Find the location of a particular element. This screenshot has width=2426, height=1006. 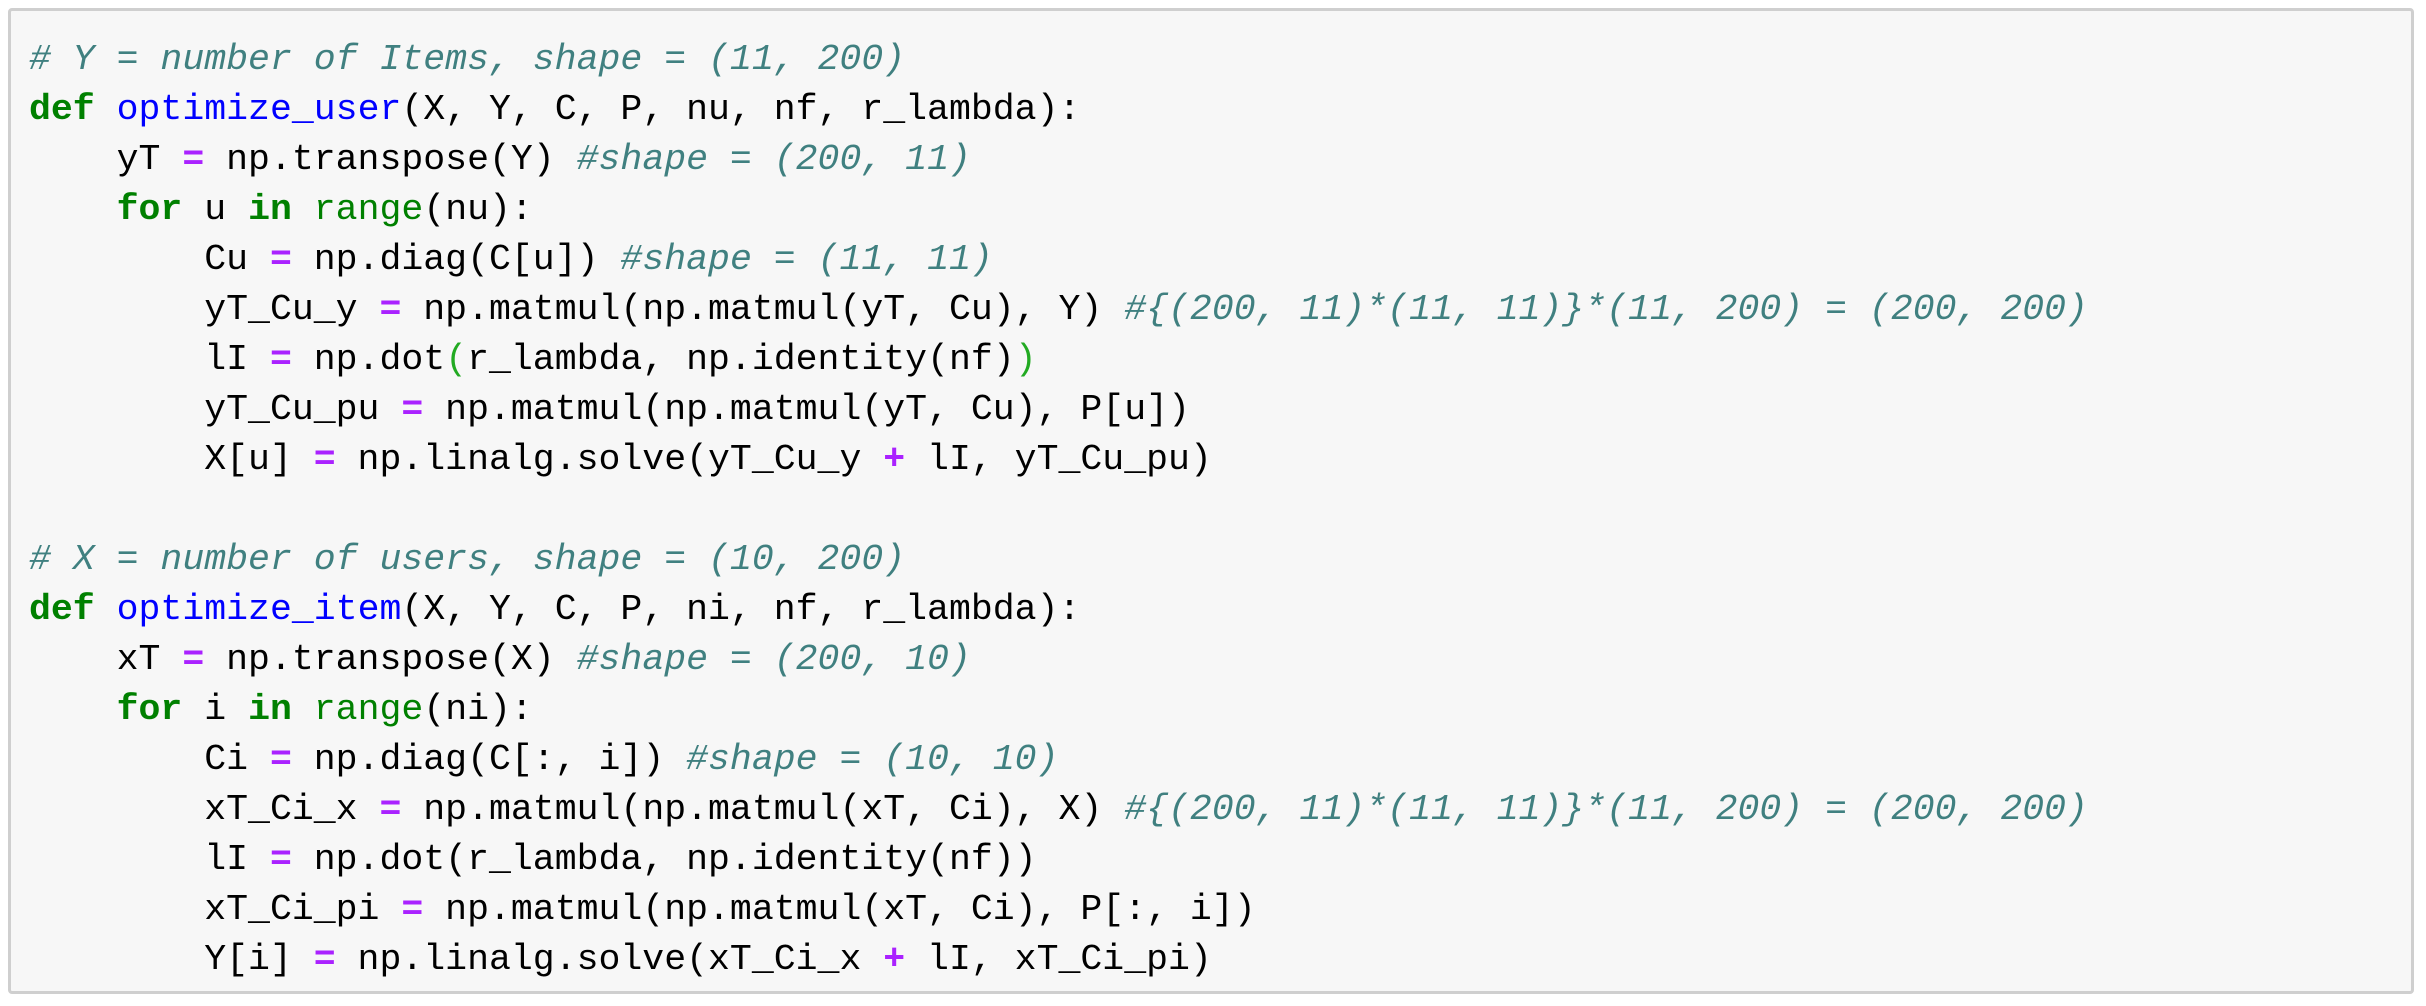

code-token: yT_Cu_pu is located at coordinates (215, 409).